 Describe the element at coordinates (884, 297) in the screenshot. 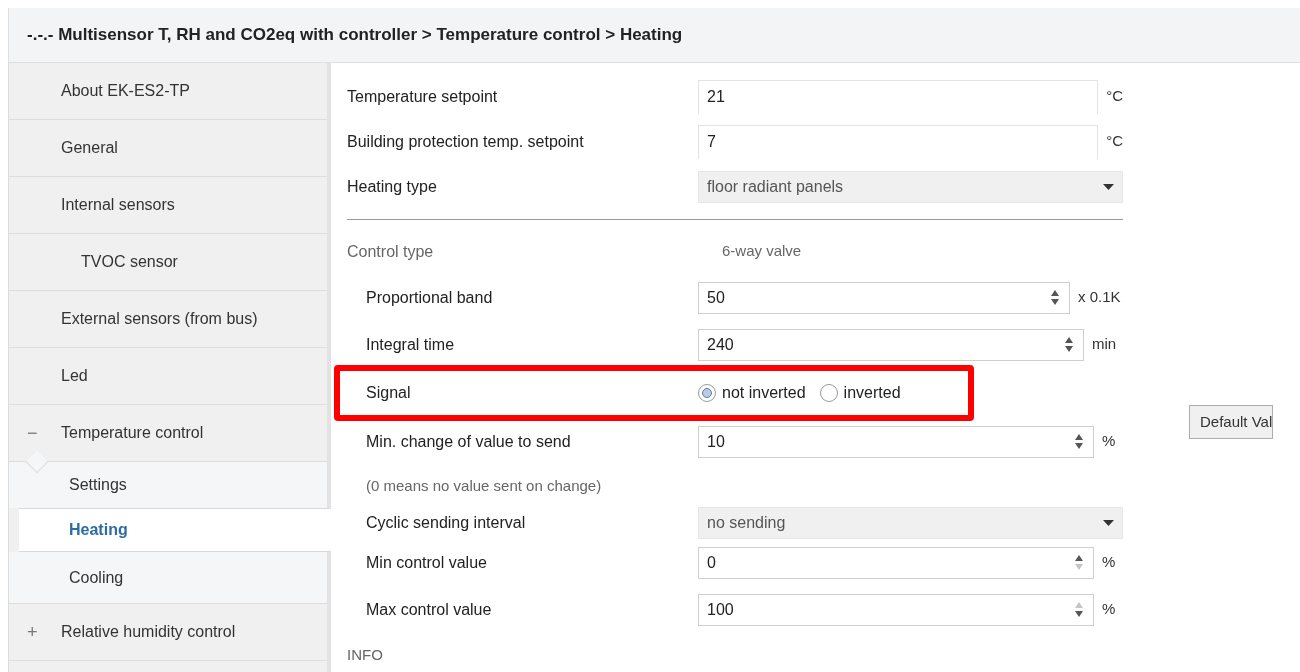

I see `spin-field: 50` at that location.